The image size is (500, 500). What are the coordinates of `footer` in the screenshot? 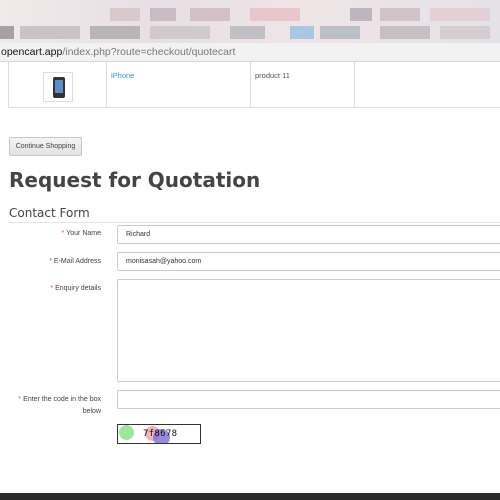 It's located at (250, 496).